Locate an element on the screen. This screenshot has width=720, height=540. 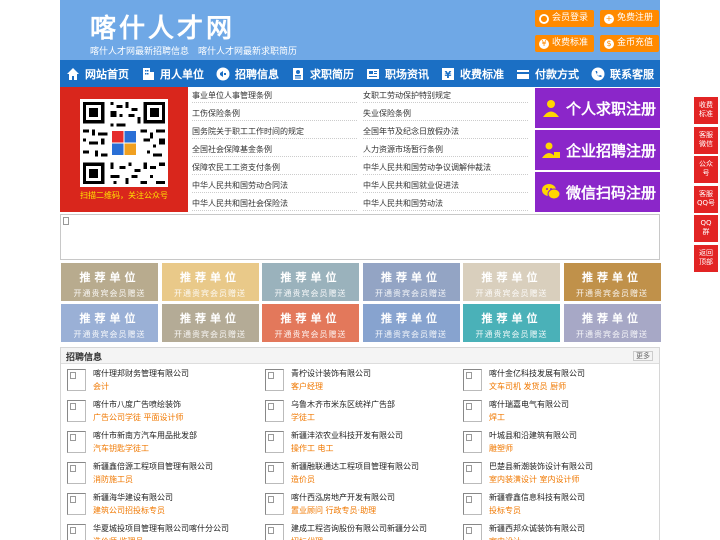
law-link: 中华人民共和国社会保险法 is located at coordinates (240, 203).